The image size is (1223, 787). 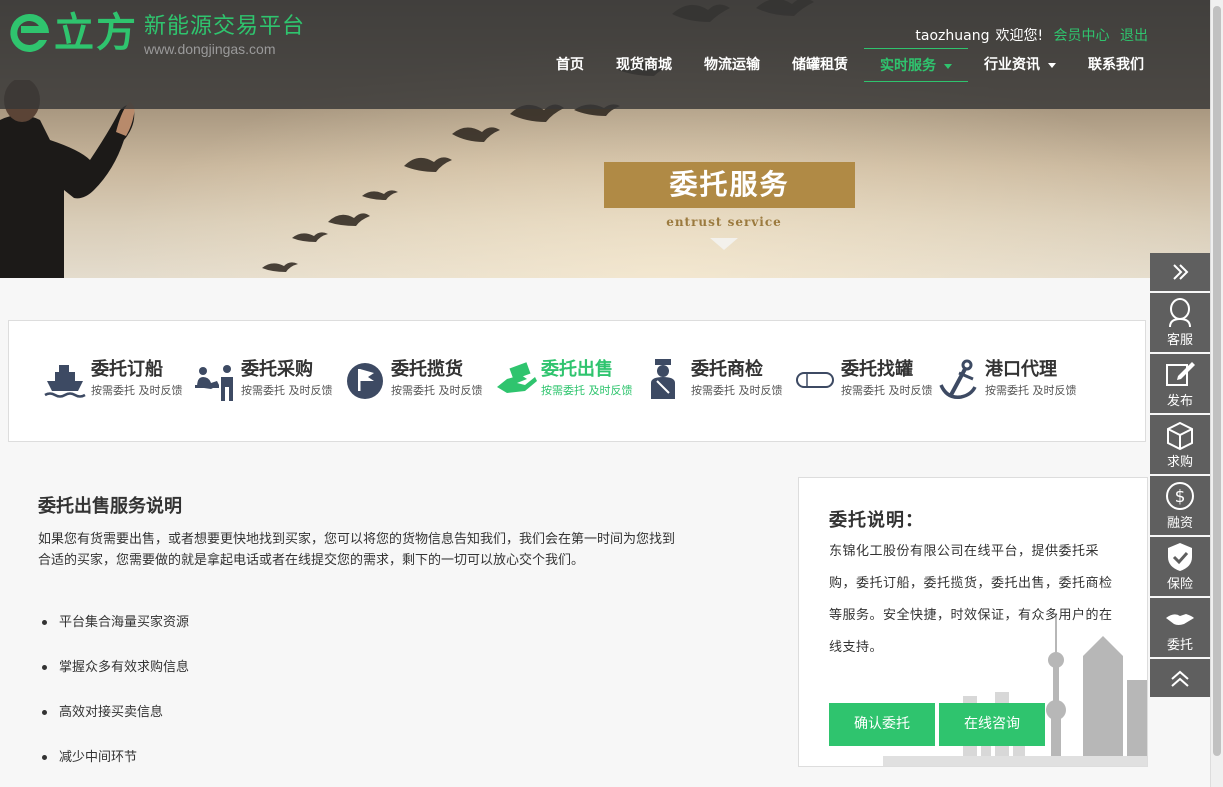 I want to click on feature-item: 掌握众多有效求购信息, so click(x=115, y=665).